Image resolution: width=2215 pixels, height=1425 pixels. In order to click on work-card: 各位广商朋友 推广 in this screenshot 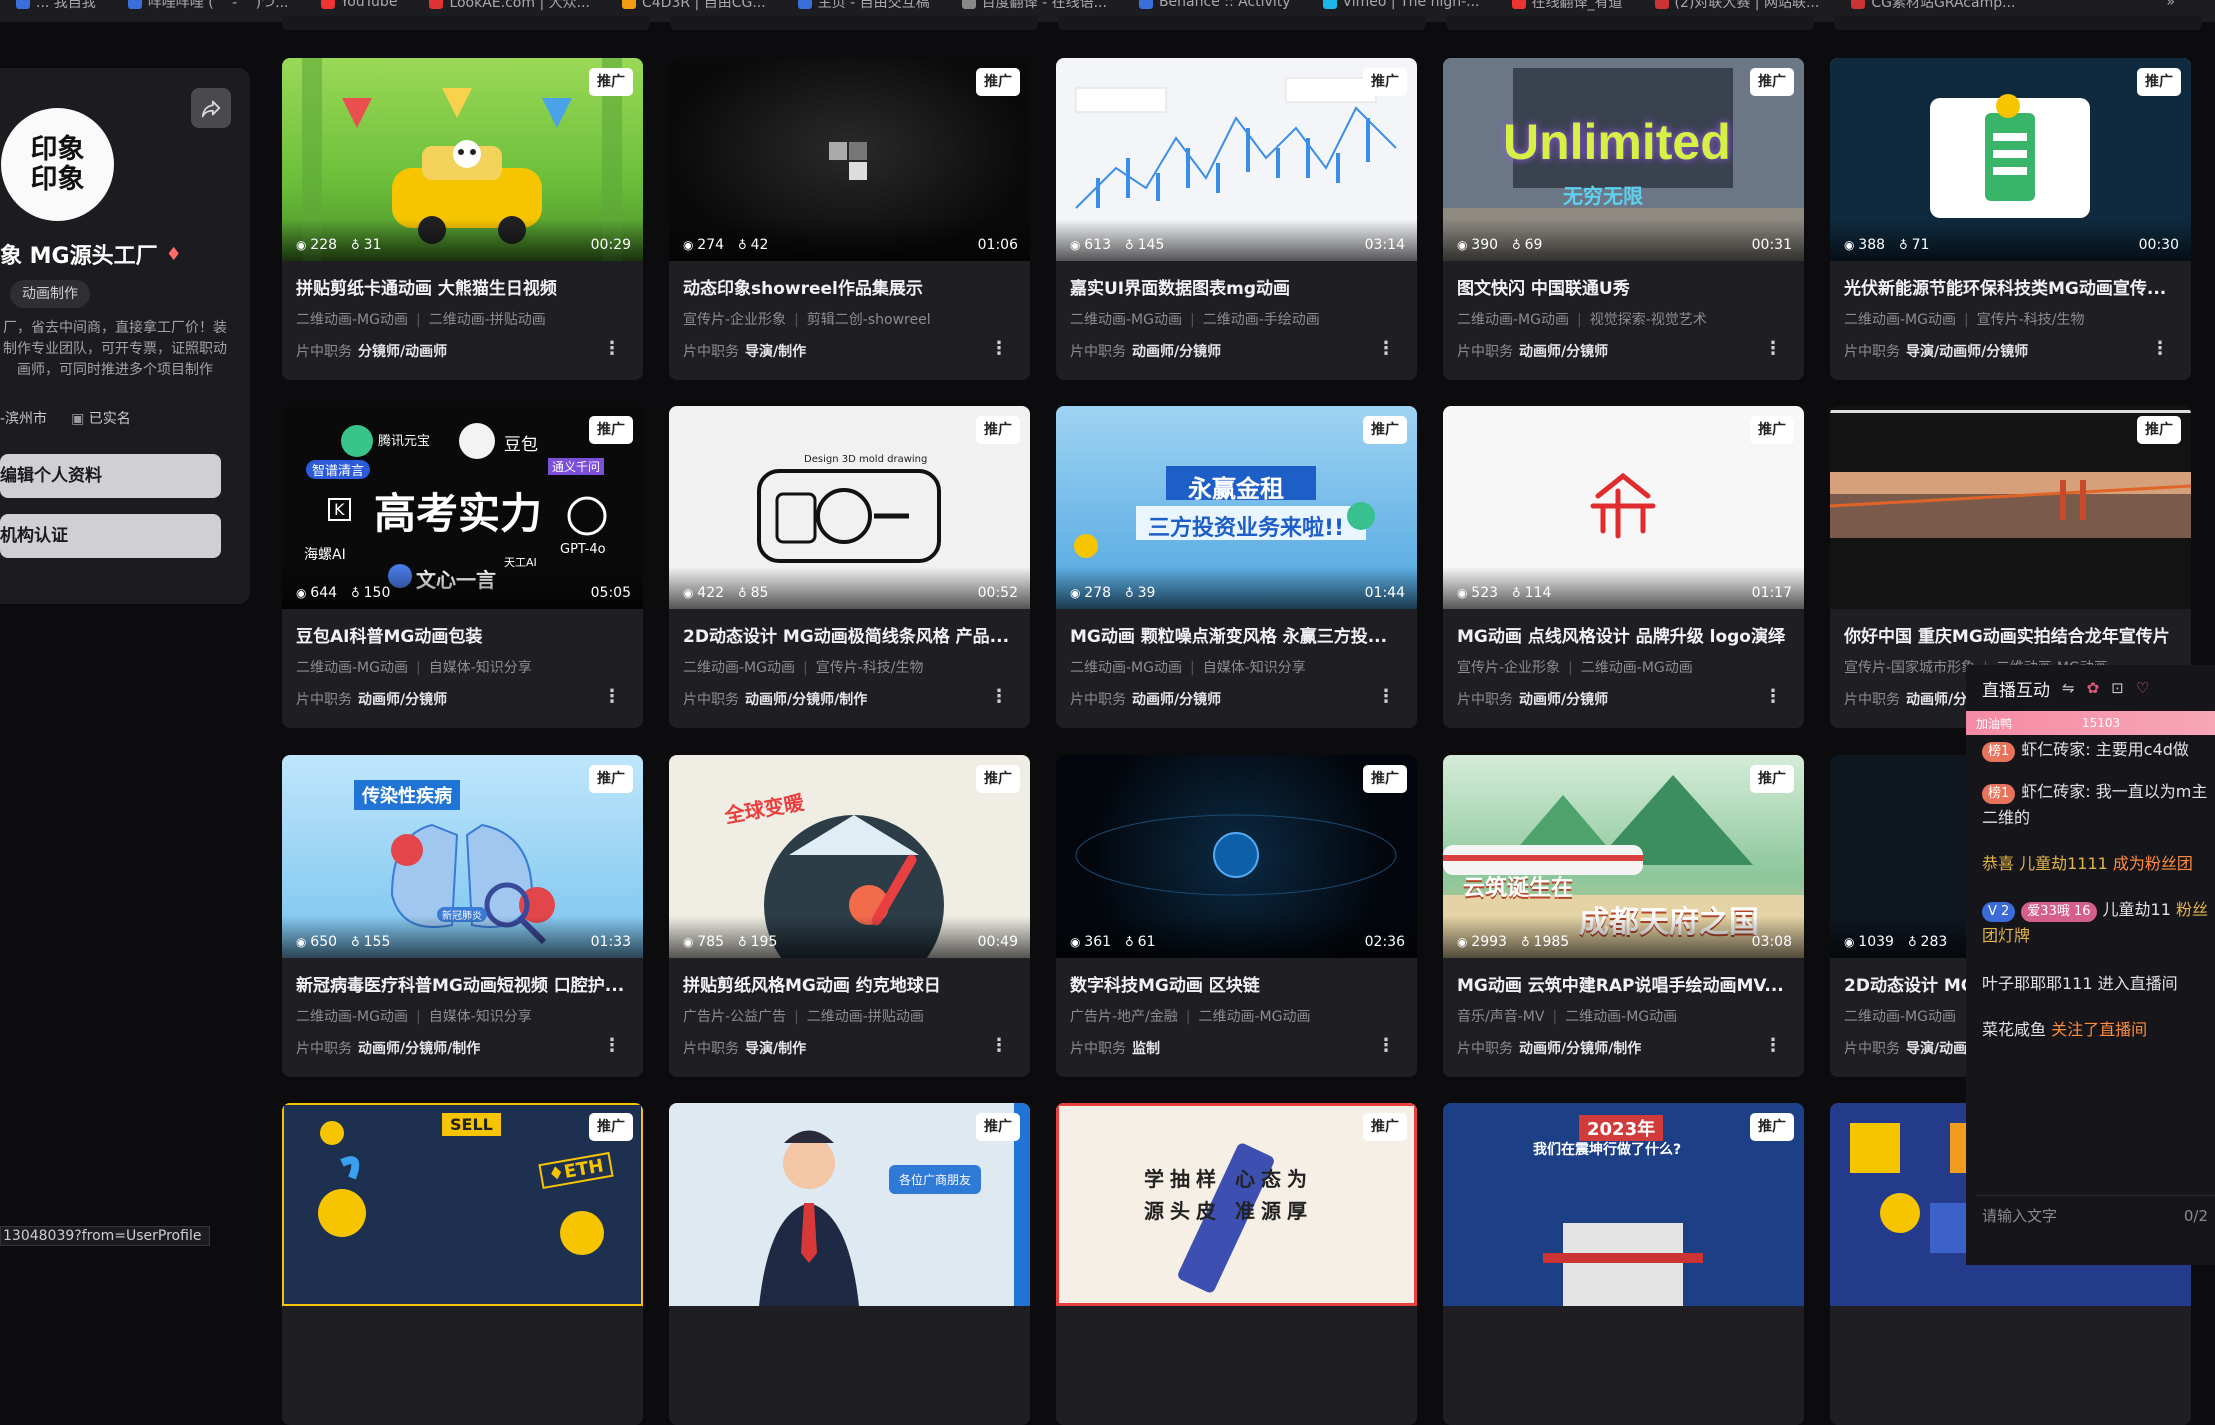, I will do `click(849, 1264)`.